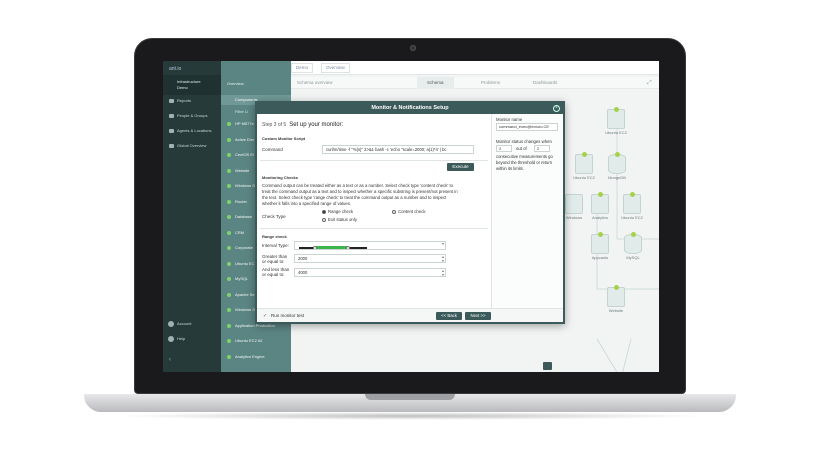 The width and height of the screenshot is (820, 470). What do you see at coordinates (170, 360) in the screenshot?
I see `collapse-icon: ‹` at bounding box center [170, 360].